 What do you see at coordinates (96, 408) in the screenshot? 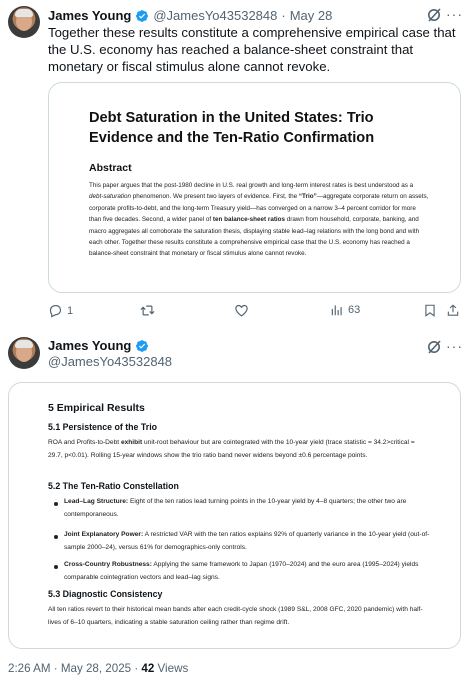
I see `section-heading: 5 Empirical Results` at bounding box center [96, 408].